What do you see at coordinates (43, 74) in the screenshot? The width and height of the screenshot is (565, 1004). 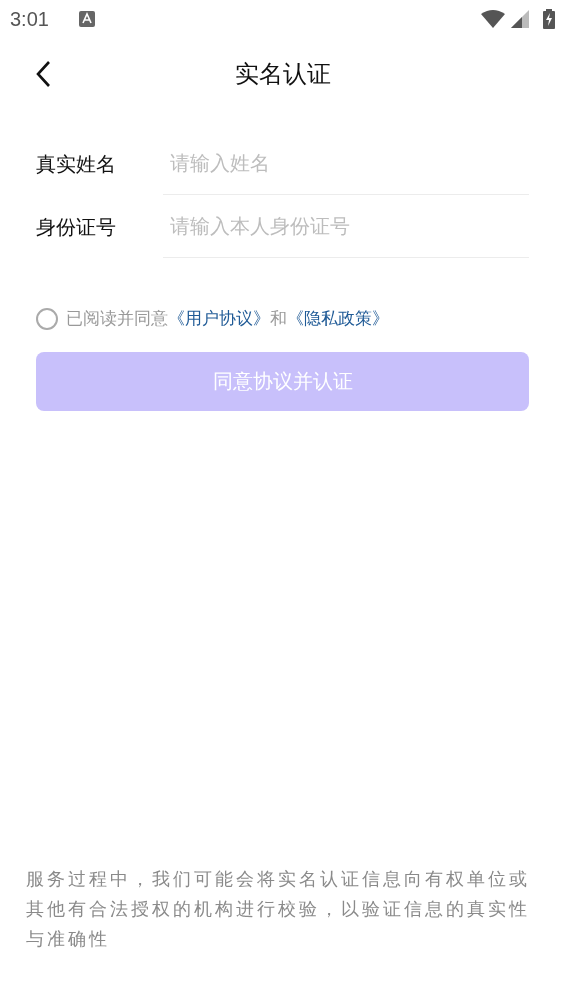 I see `back-icon` at bounding box center [43, 74].